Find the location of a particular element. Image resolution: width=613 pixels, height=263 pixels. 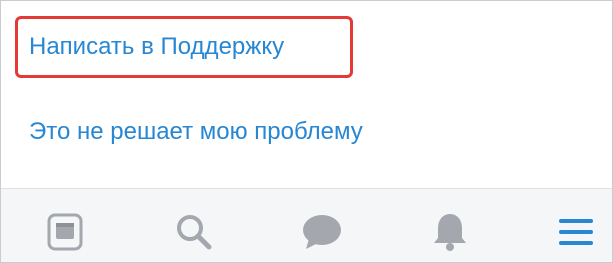

notifications-bell-icon is located at coordinates (450, 232).